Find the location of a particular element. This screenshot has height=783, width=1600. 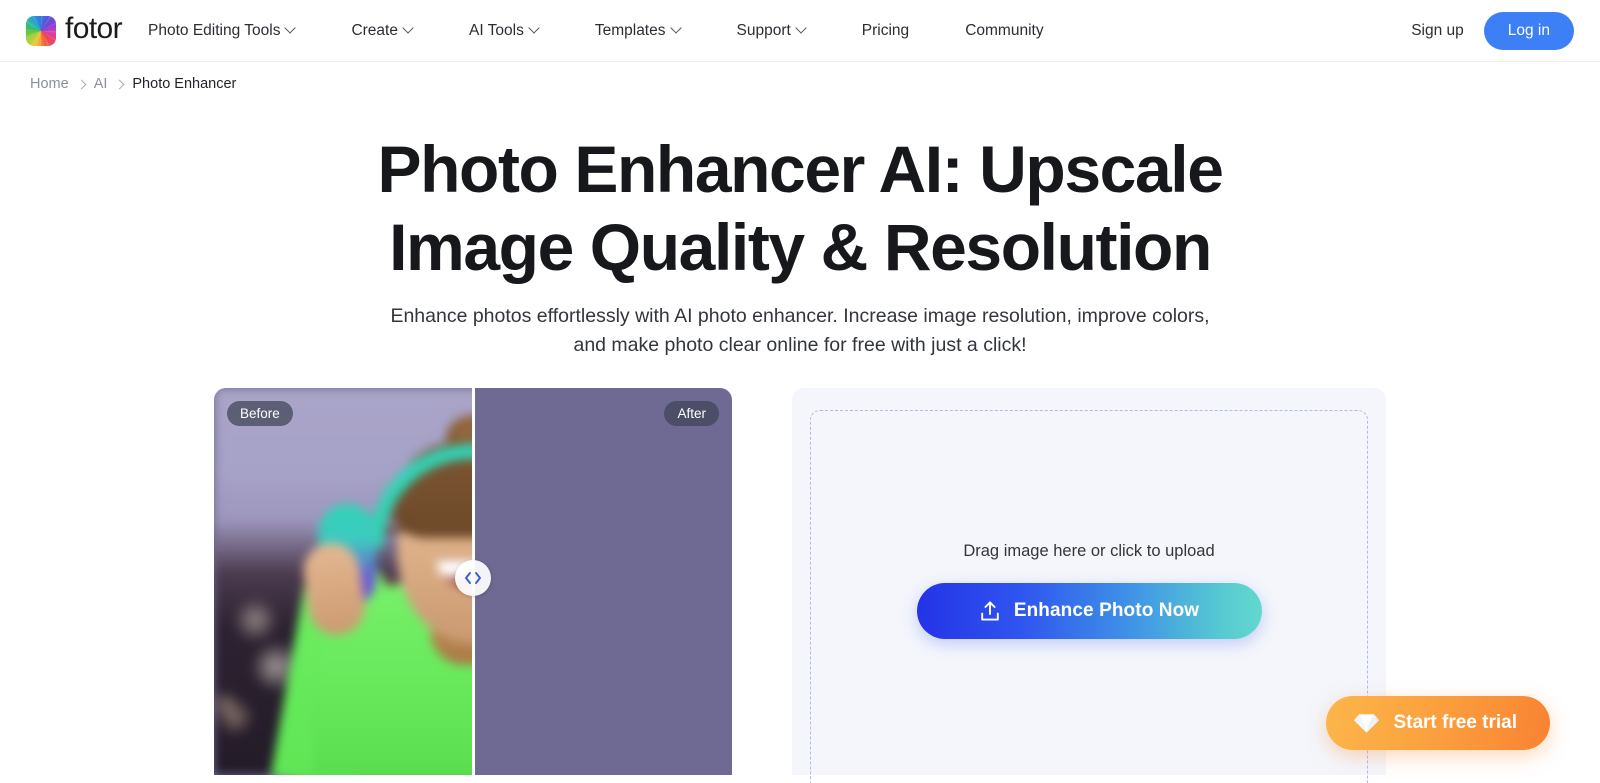

left-right-chevrons-icon is located at coordinates (473, 577).